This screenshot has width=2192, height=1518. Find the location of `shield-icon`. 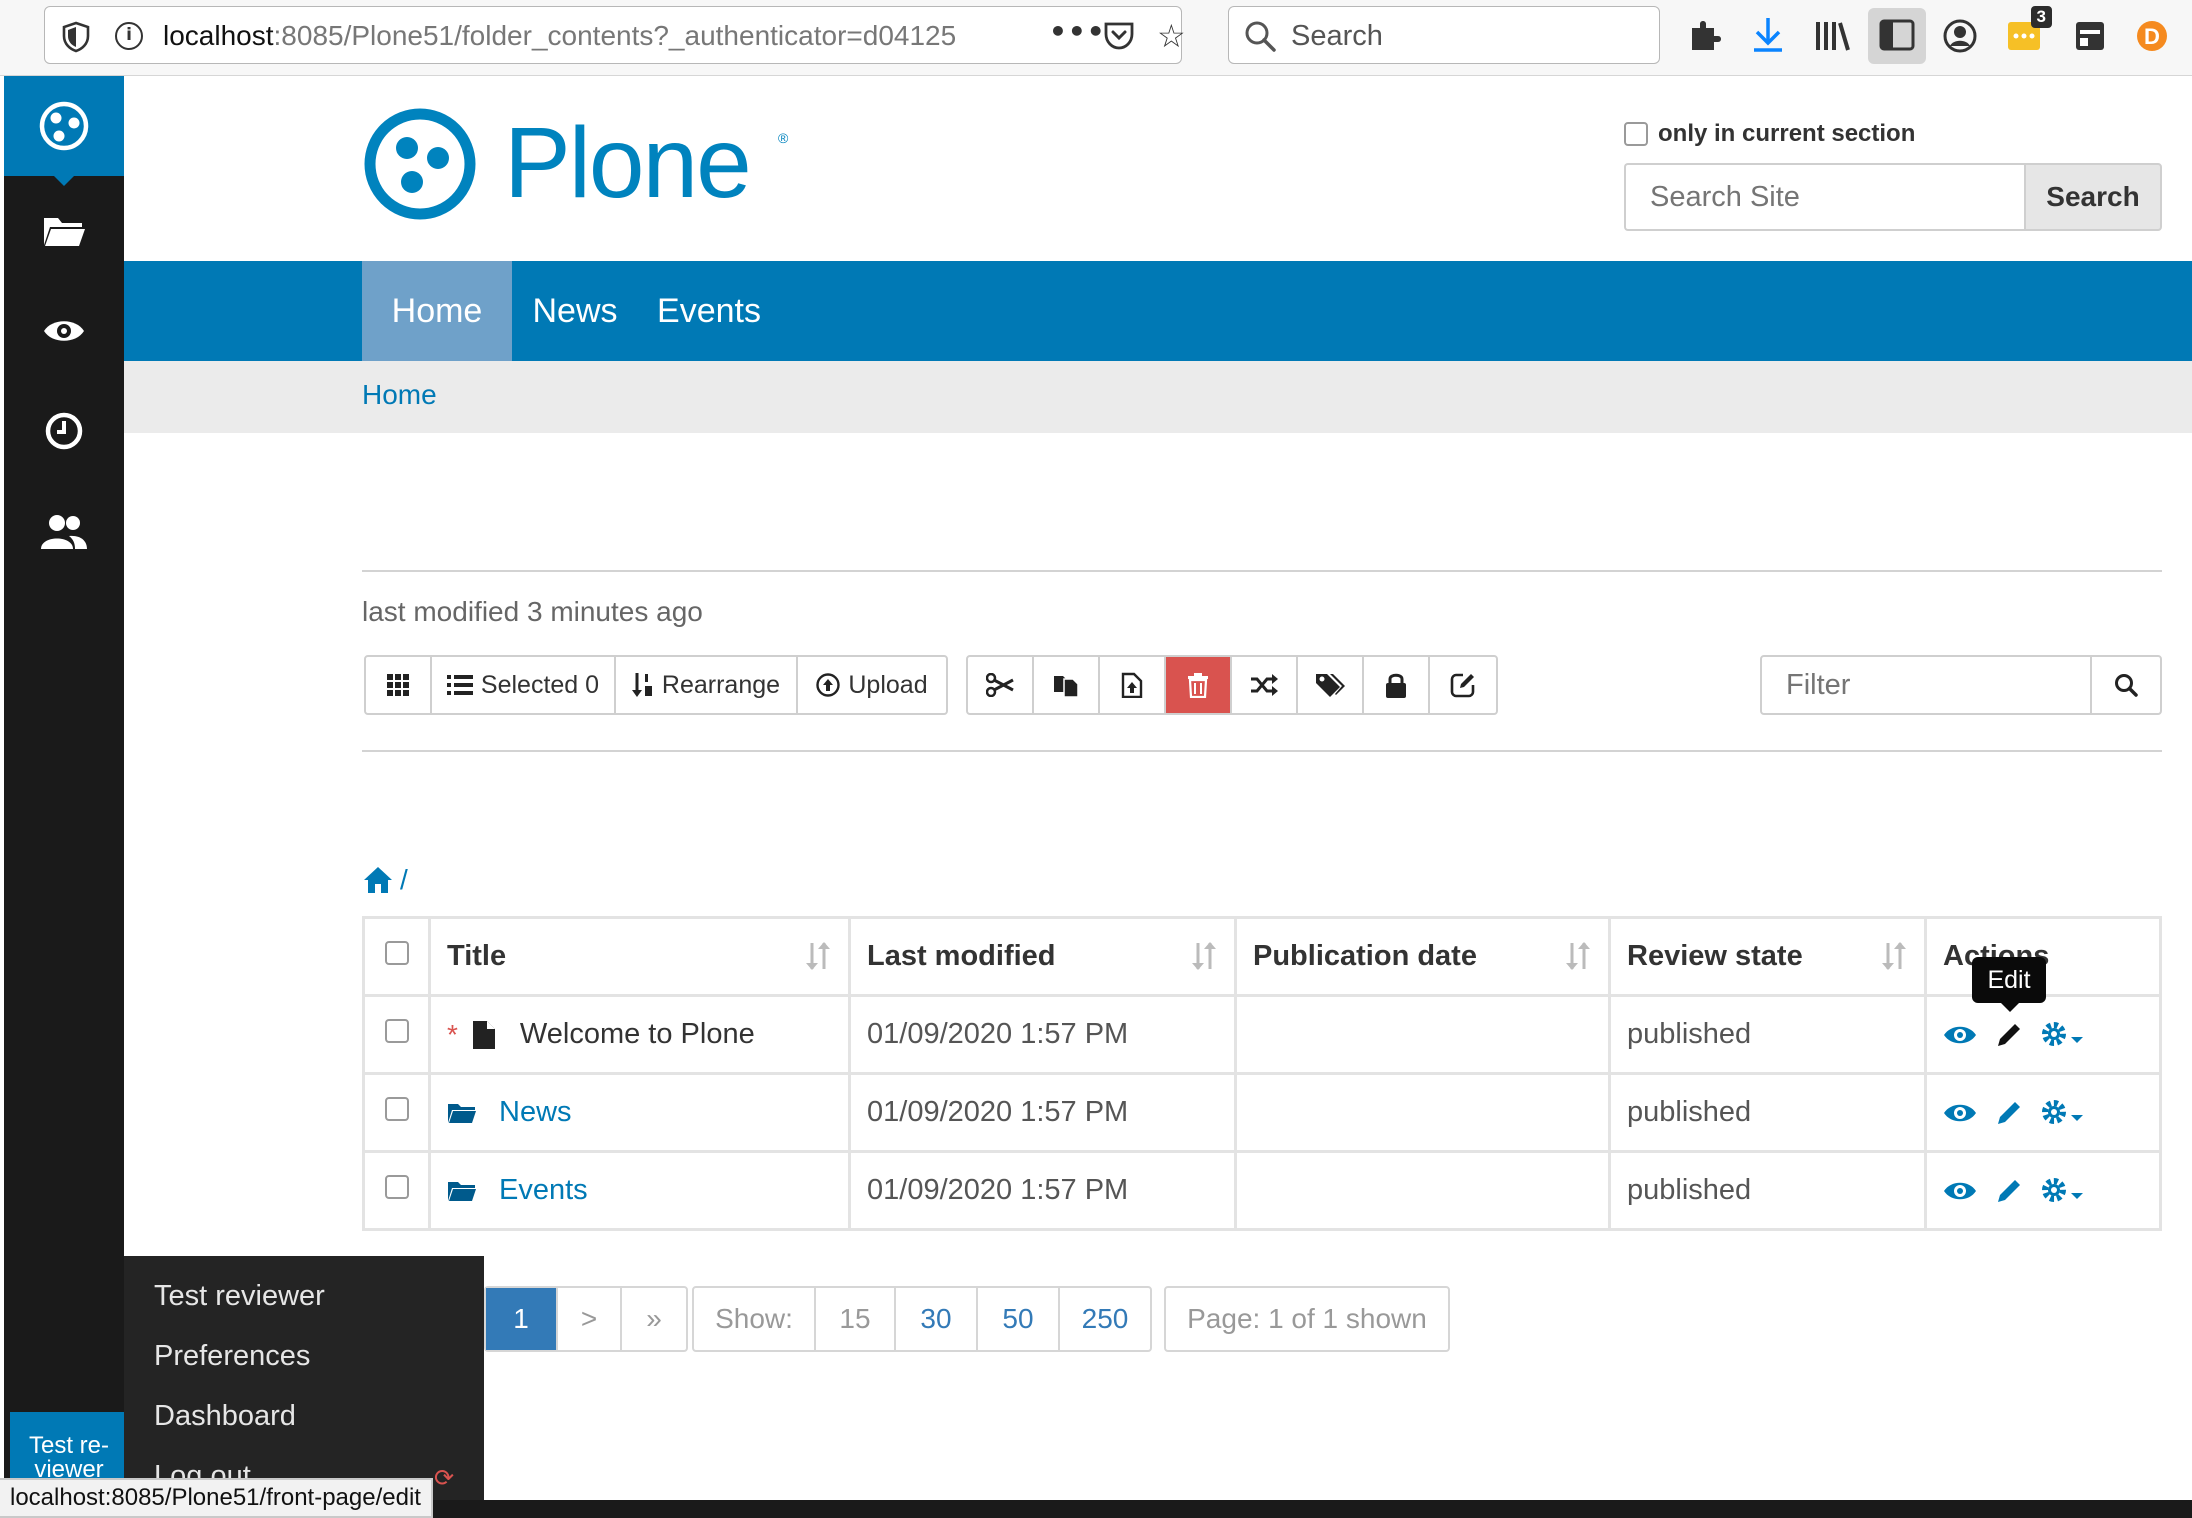

shield-icon is located at coordinates (76, 37).